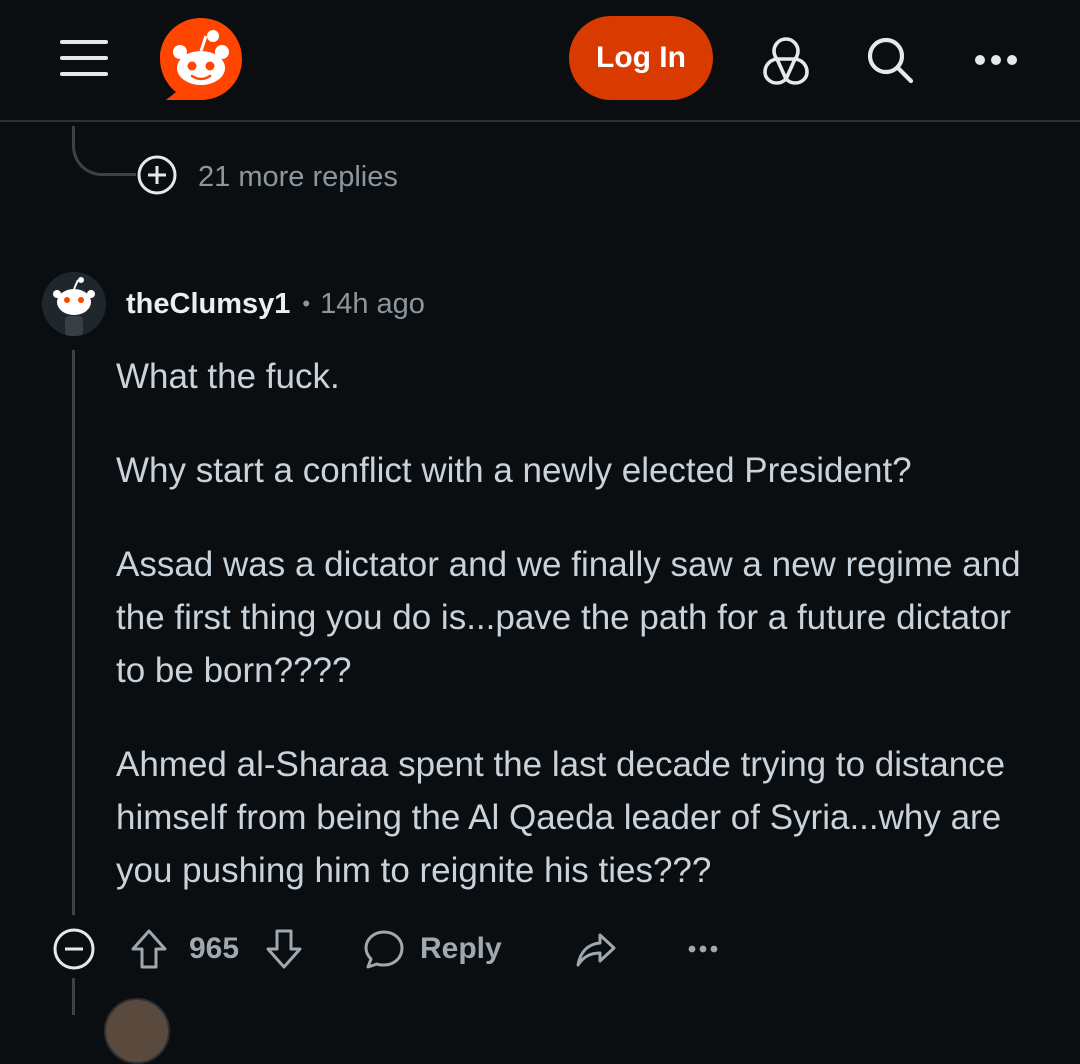  I want to click on reply-bubble-icon, so click(384, 949).